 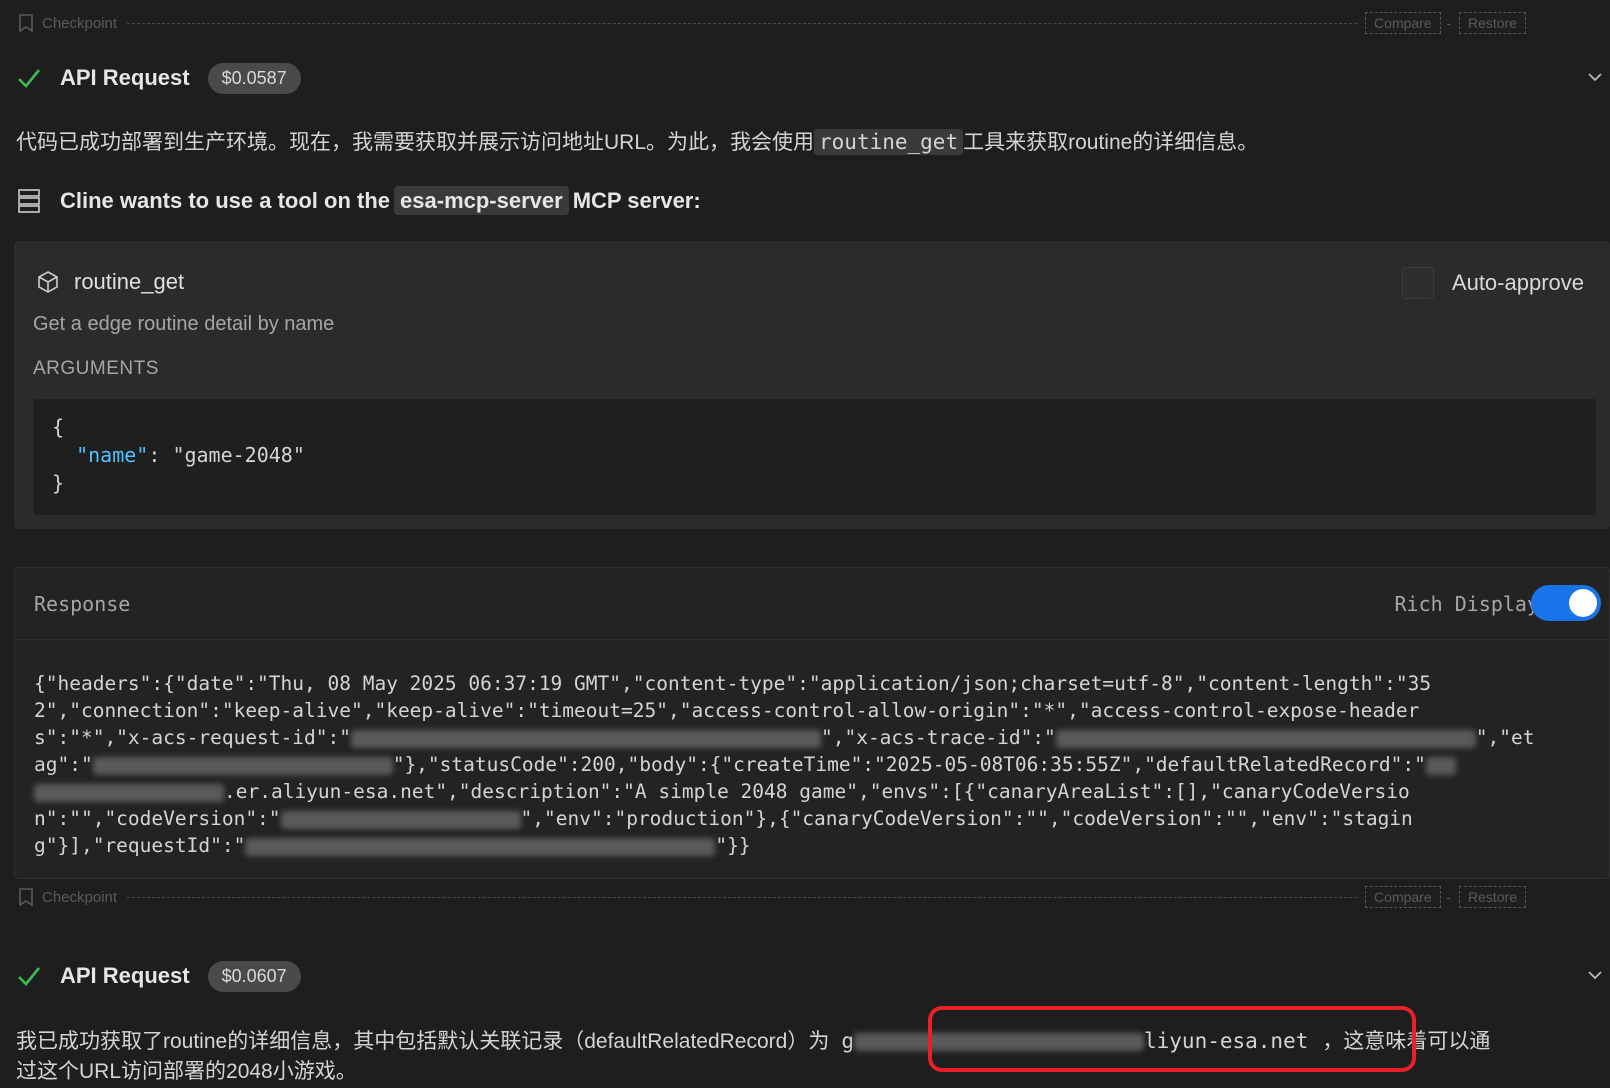 What do you see at coordinates (129, 281) in the screenshot?
I see `tool-name: routine_get` at bounding box center [129, 281].